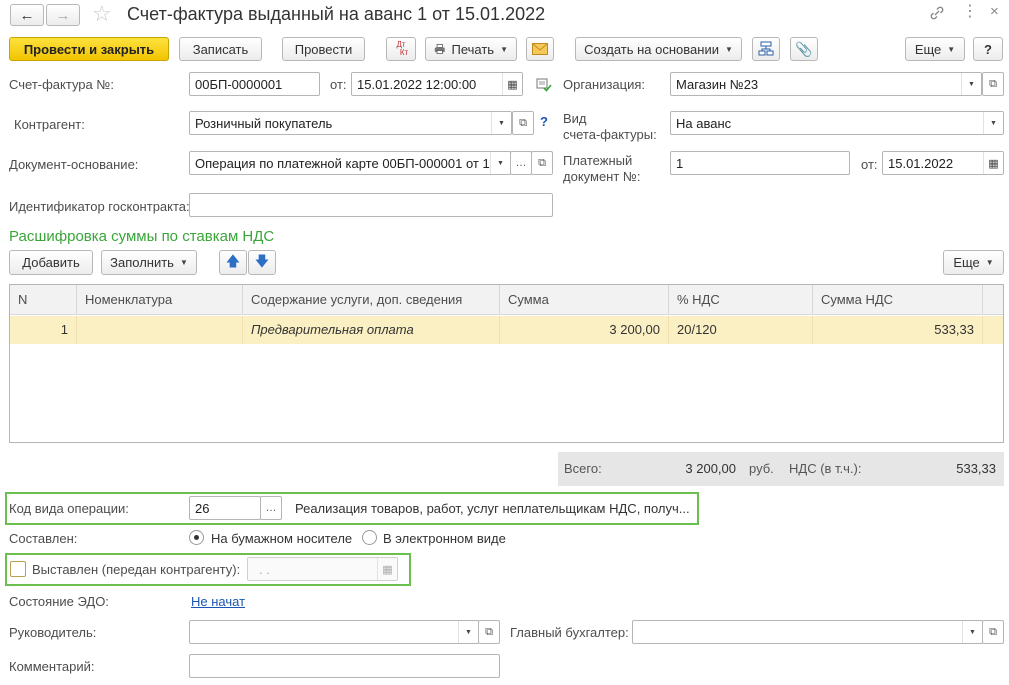  I want to click on add-row-button: Добавить, so click(51, 262).